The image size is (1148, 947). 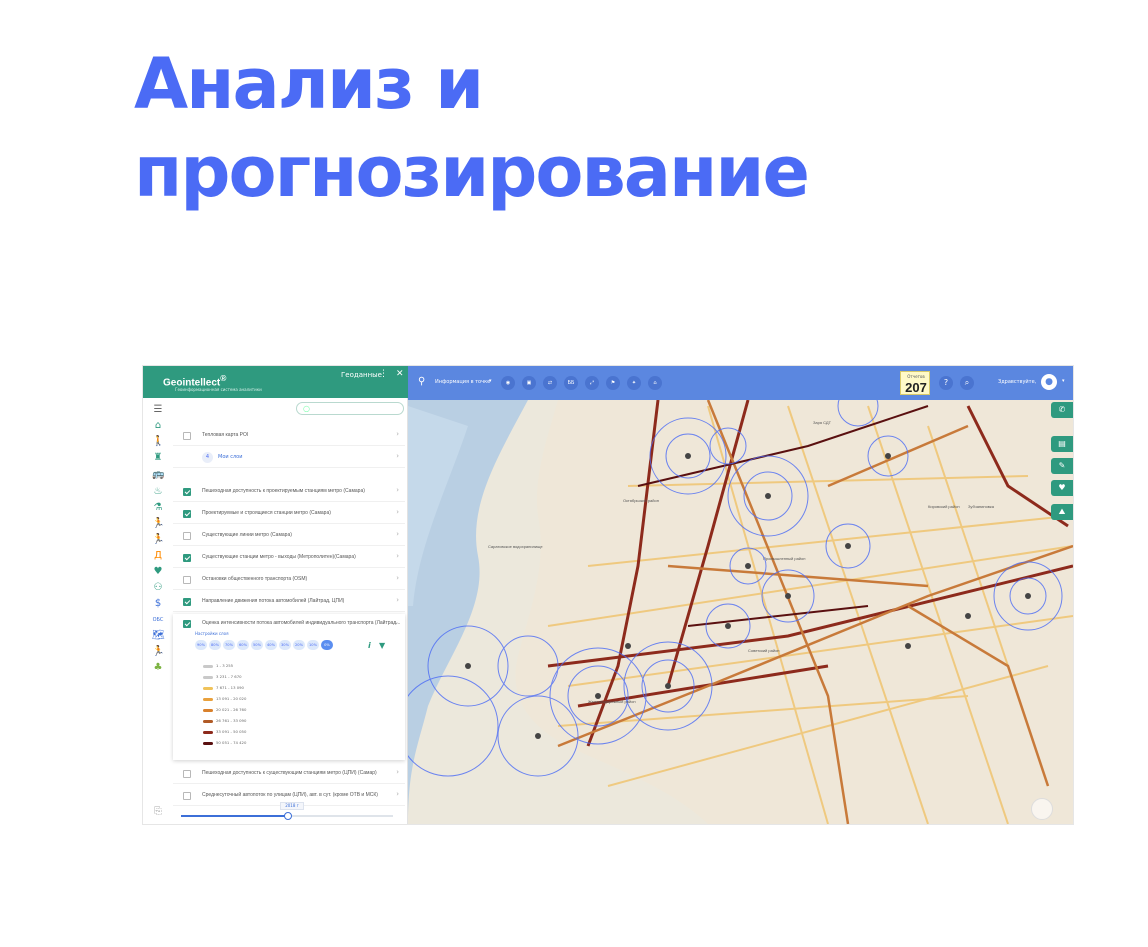 What do you see at coordinates (285, 645) in the screenshot?
I see `opacity-chip: 30%` at bounding box center [285, 645].